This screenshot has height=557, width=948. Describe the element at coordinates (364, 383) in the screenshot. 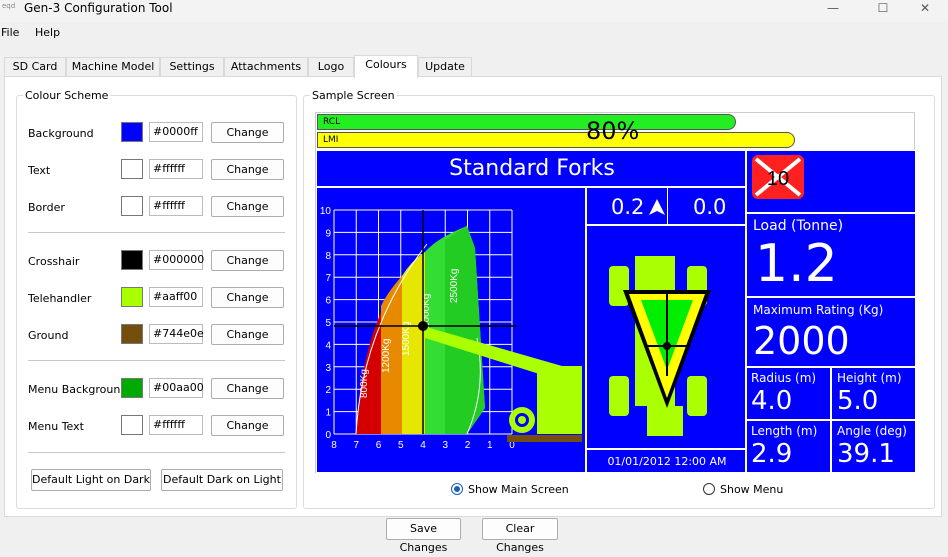

I see `zone-label: 800Kg` at that location.